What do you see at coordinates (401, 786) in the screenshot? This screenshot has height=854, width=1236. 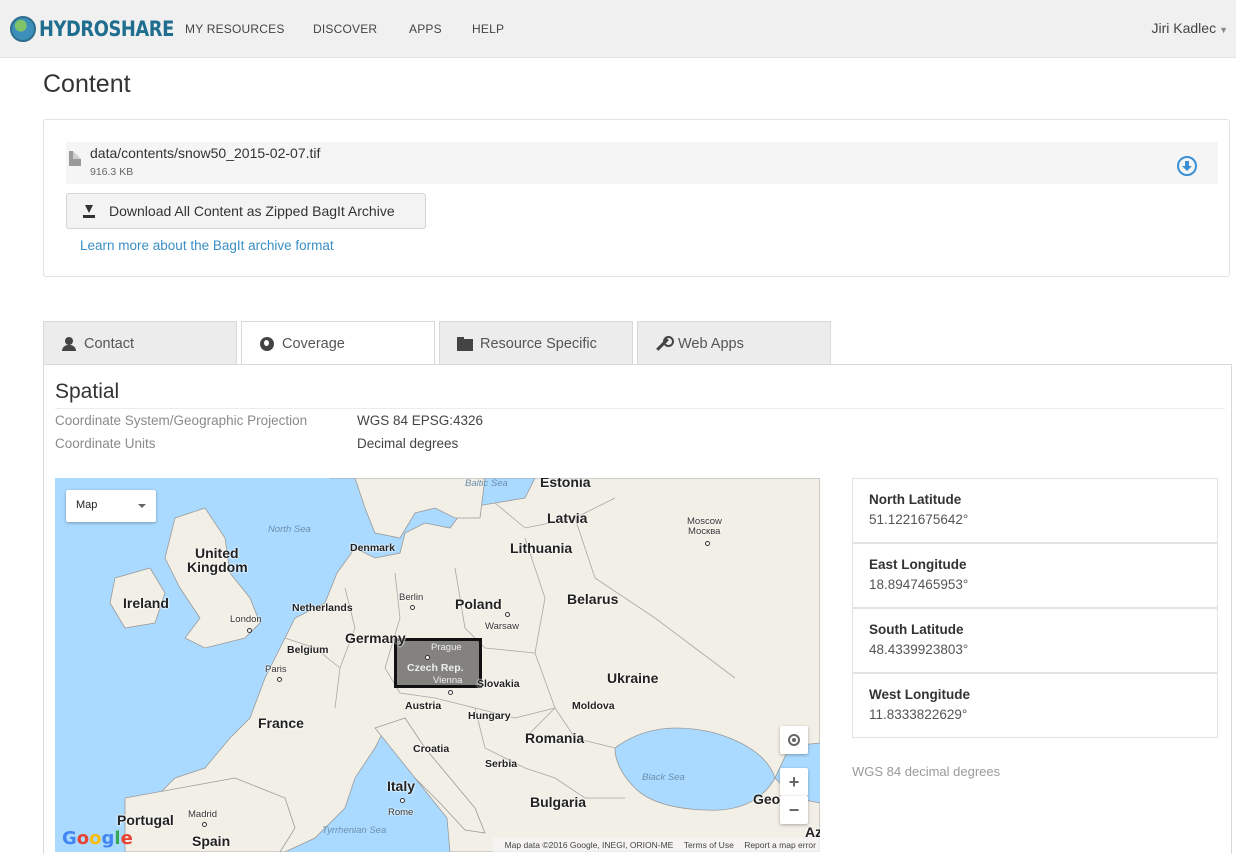 I see `map-label: Italy` at bounding box center [401, 786].